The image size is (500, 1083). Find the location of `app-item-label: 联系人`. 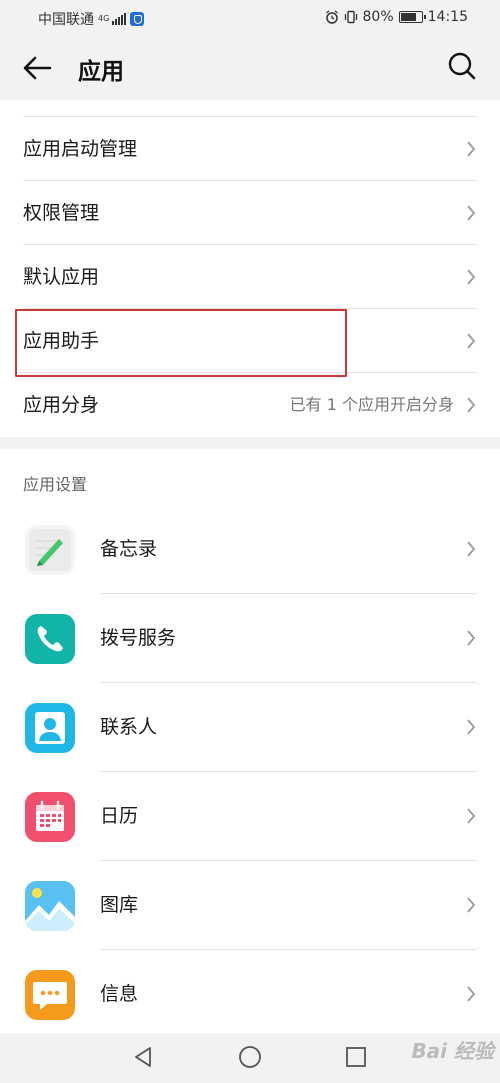

app-item-label: 联系人 is located at coordinates (129, 727).